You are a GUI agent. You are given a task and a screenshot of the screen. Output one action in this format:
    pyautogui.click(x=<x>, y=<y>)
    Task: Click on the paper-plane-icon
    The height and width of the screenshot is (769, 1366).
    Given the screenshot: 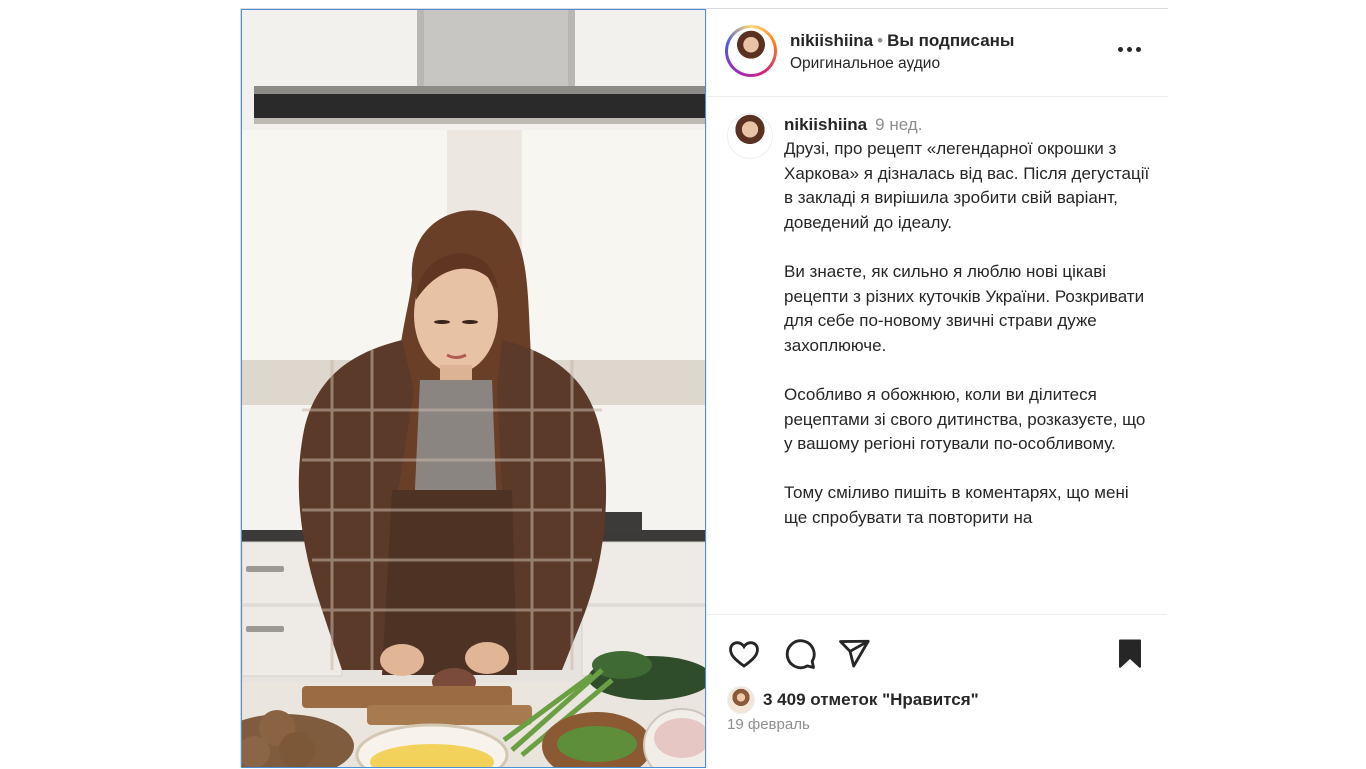 What is the action you would take?
    pyautogui.click(x=854, y=654)
    